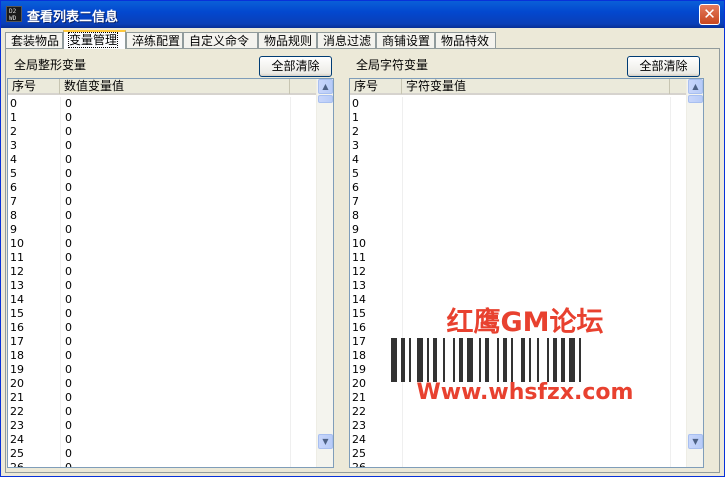 The image size is (725, 477). I want to click on tab-item-rules: 物品规则, so click(287, 40).